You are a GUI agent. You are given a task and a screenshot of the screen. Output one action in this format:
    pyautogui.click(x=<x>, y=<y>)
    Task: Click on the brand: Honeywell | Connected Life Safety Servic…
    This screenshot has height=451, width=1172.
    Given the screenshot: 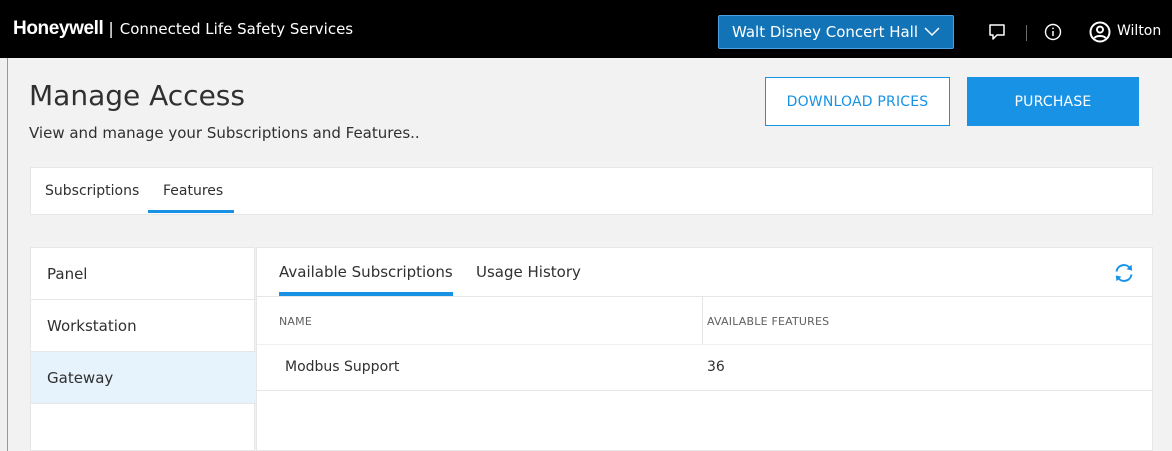 What is the action you would take?
    pyautogui.click(x=183, y=29)
    